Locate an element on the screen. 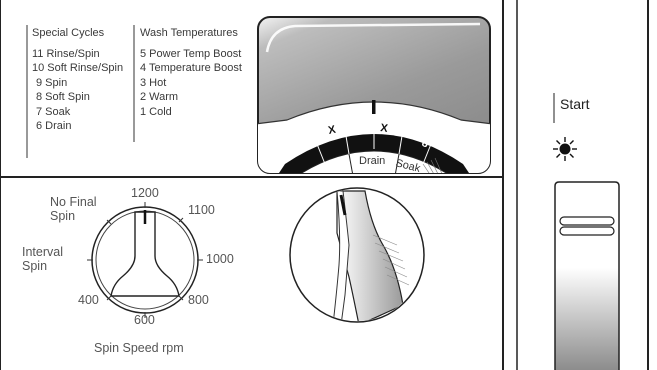 This screenshot has width=657, height=370. label-interval-spin: Interval Spin is located at coordinates (42, 259).